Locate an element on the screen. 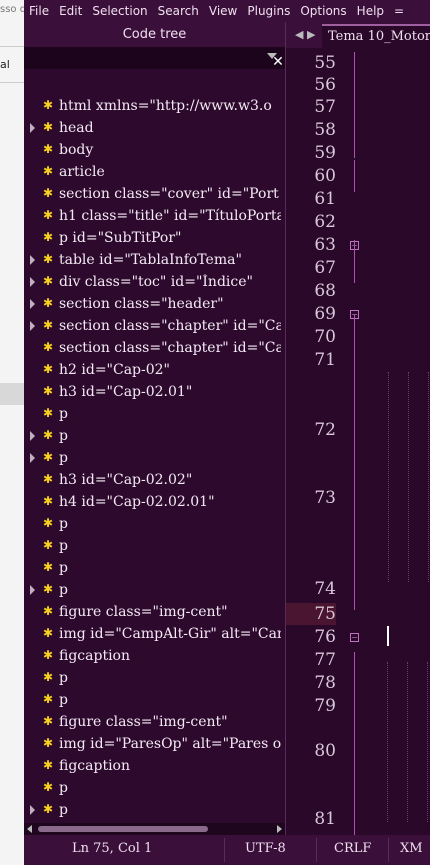 This screenshot has height=865, width=430. line-number: 77 is located at coordinates (325, 660).